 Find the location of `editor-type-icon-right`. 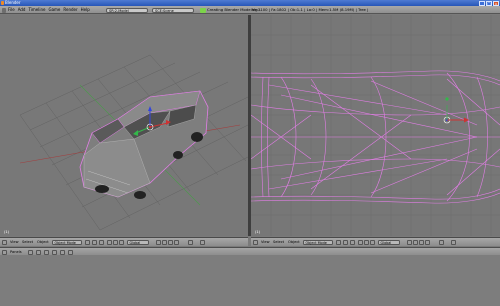

editor-type-icon-right is located at coordinates (255, 242).